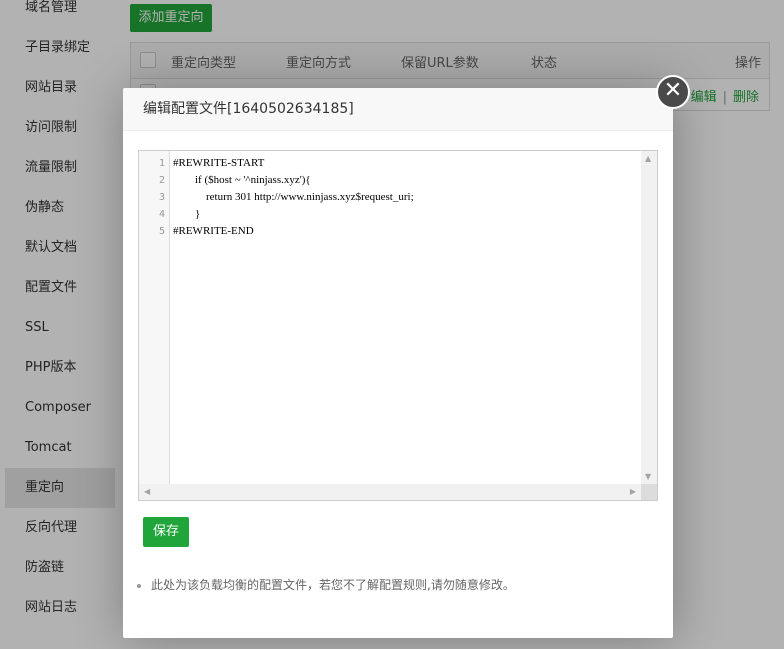 The height and width of the screenshot is (649, 784). Describe the element at coordinates (390, 492) in the screenshot. I see `horizontal-scrollbar: ◀ ▶` at that location.